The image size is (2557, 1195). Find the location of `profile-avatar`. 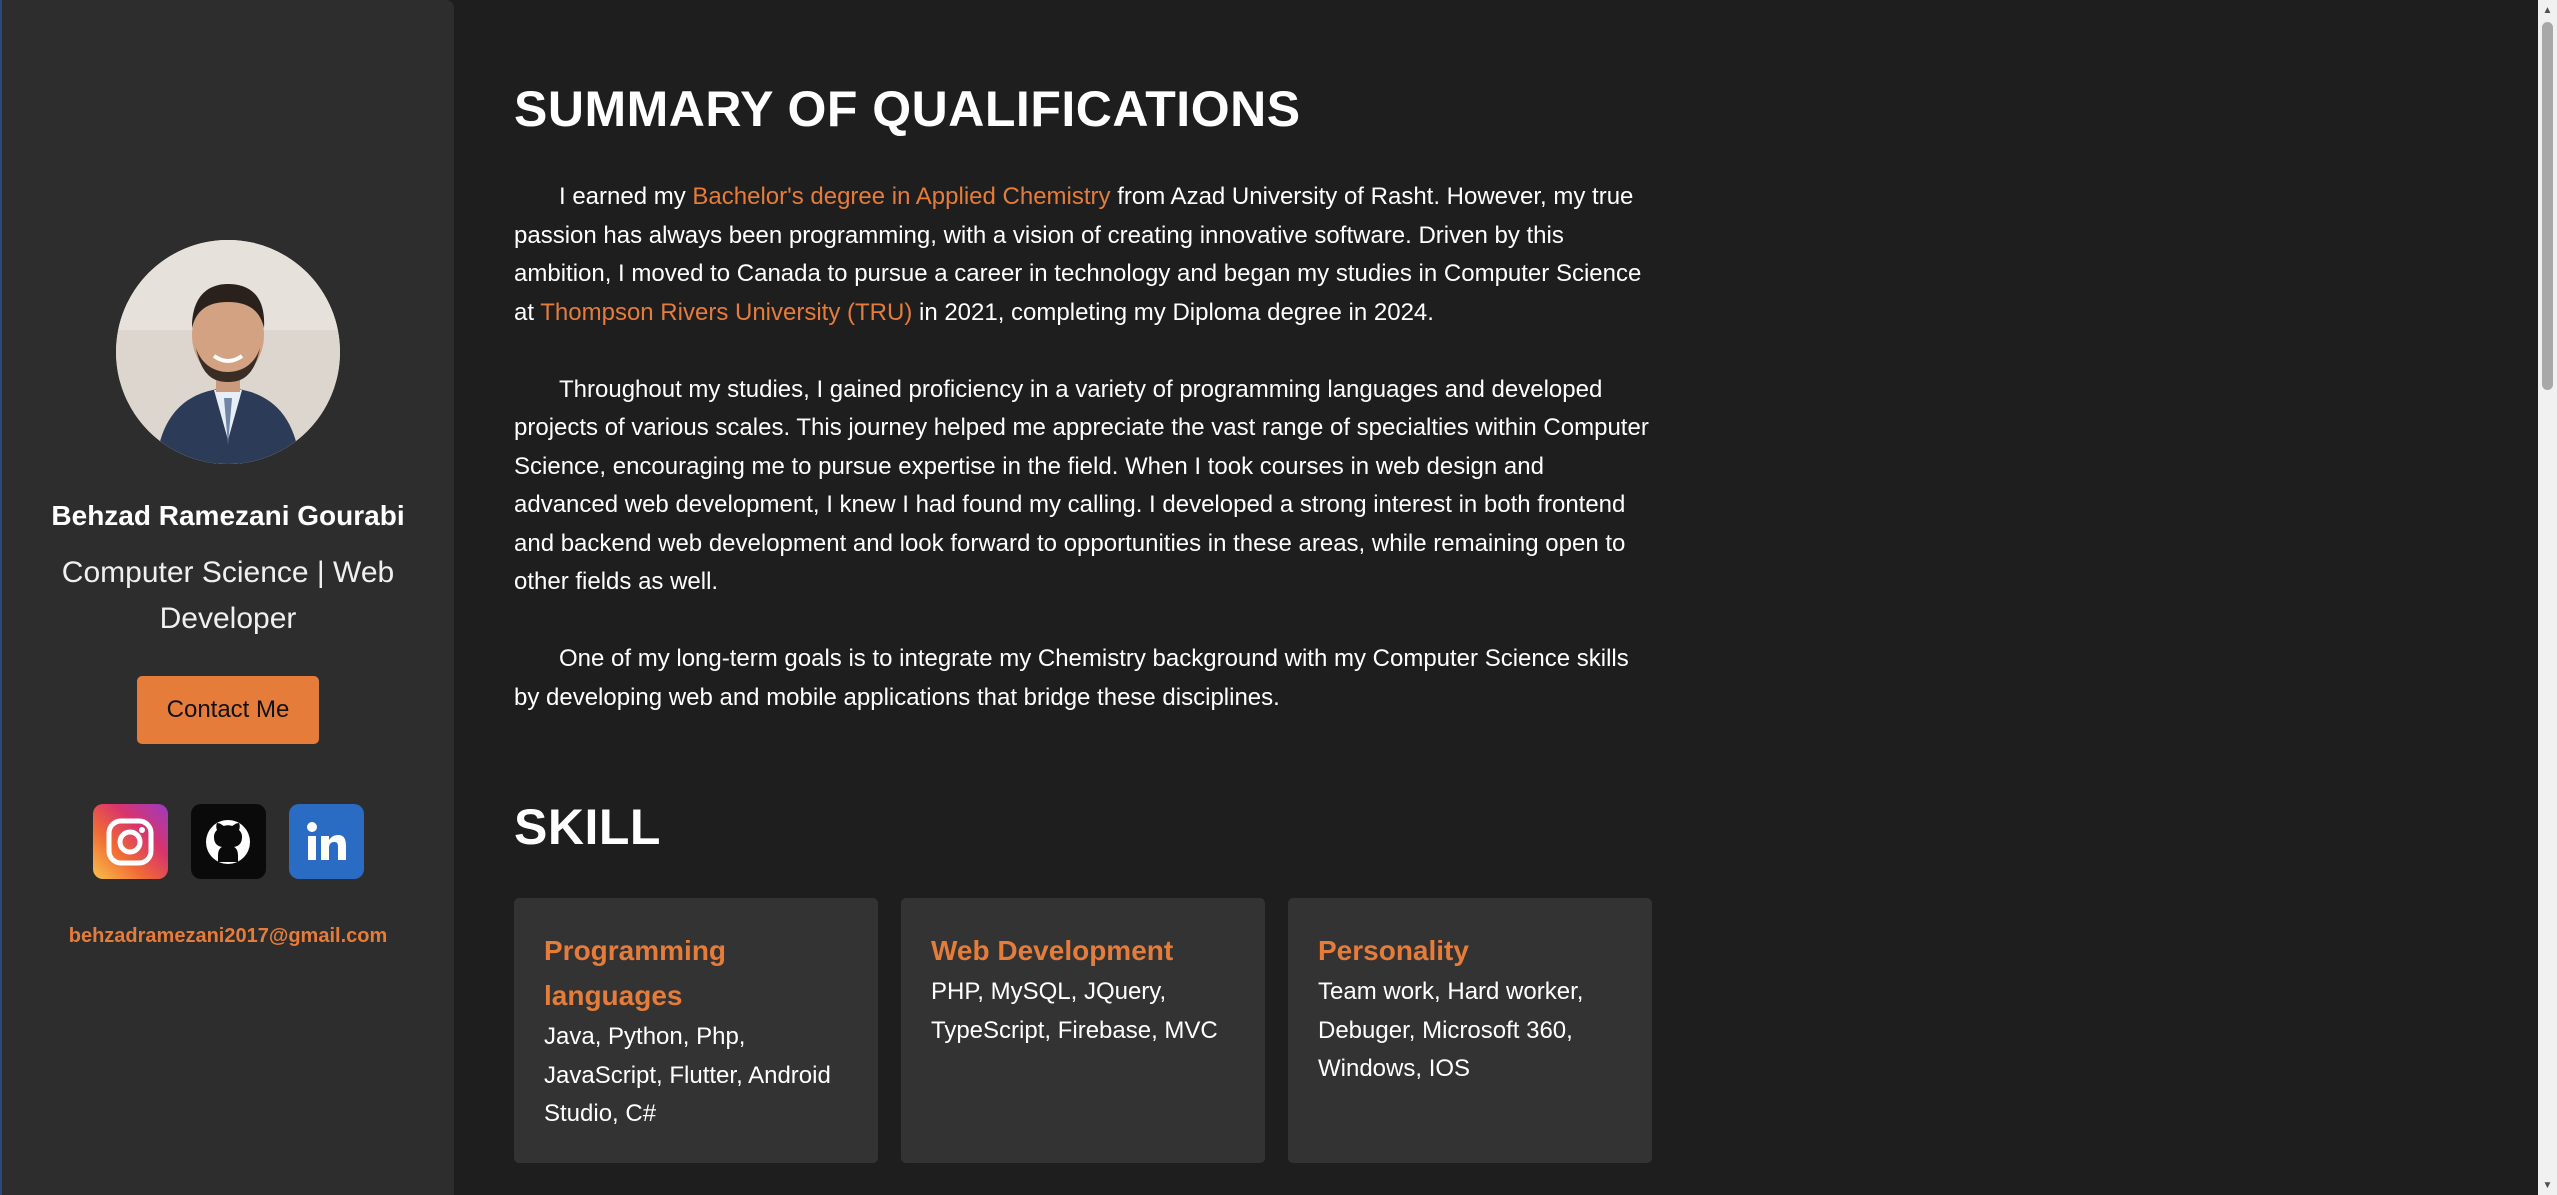

profile-avatar is located at coordinates (228, 352).